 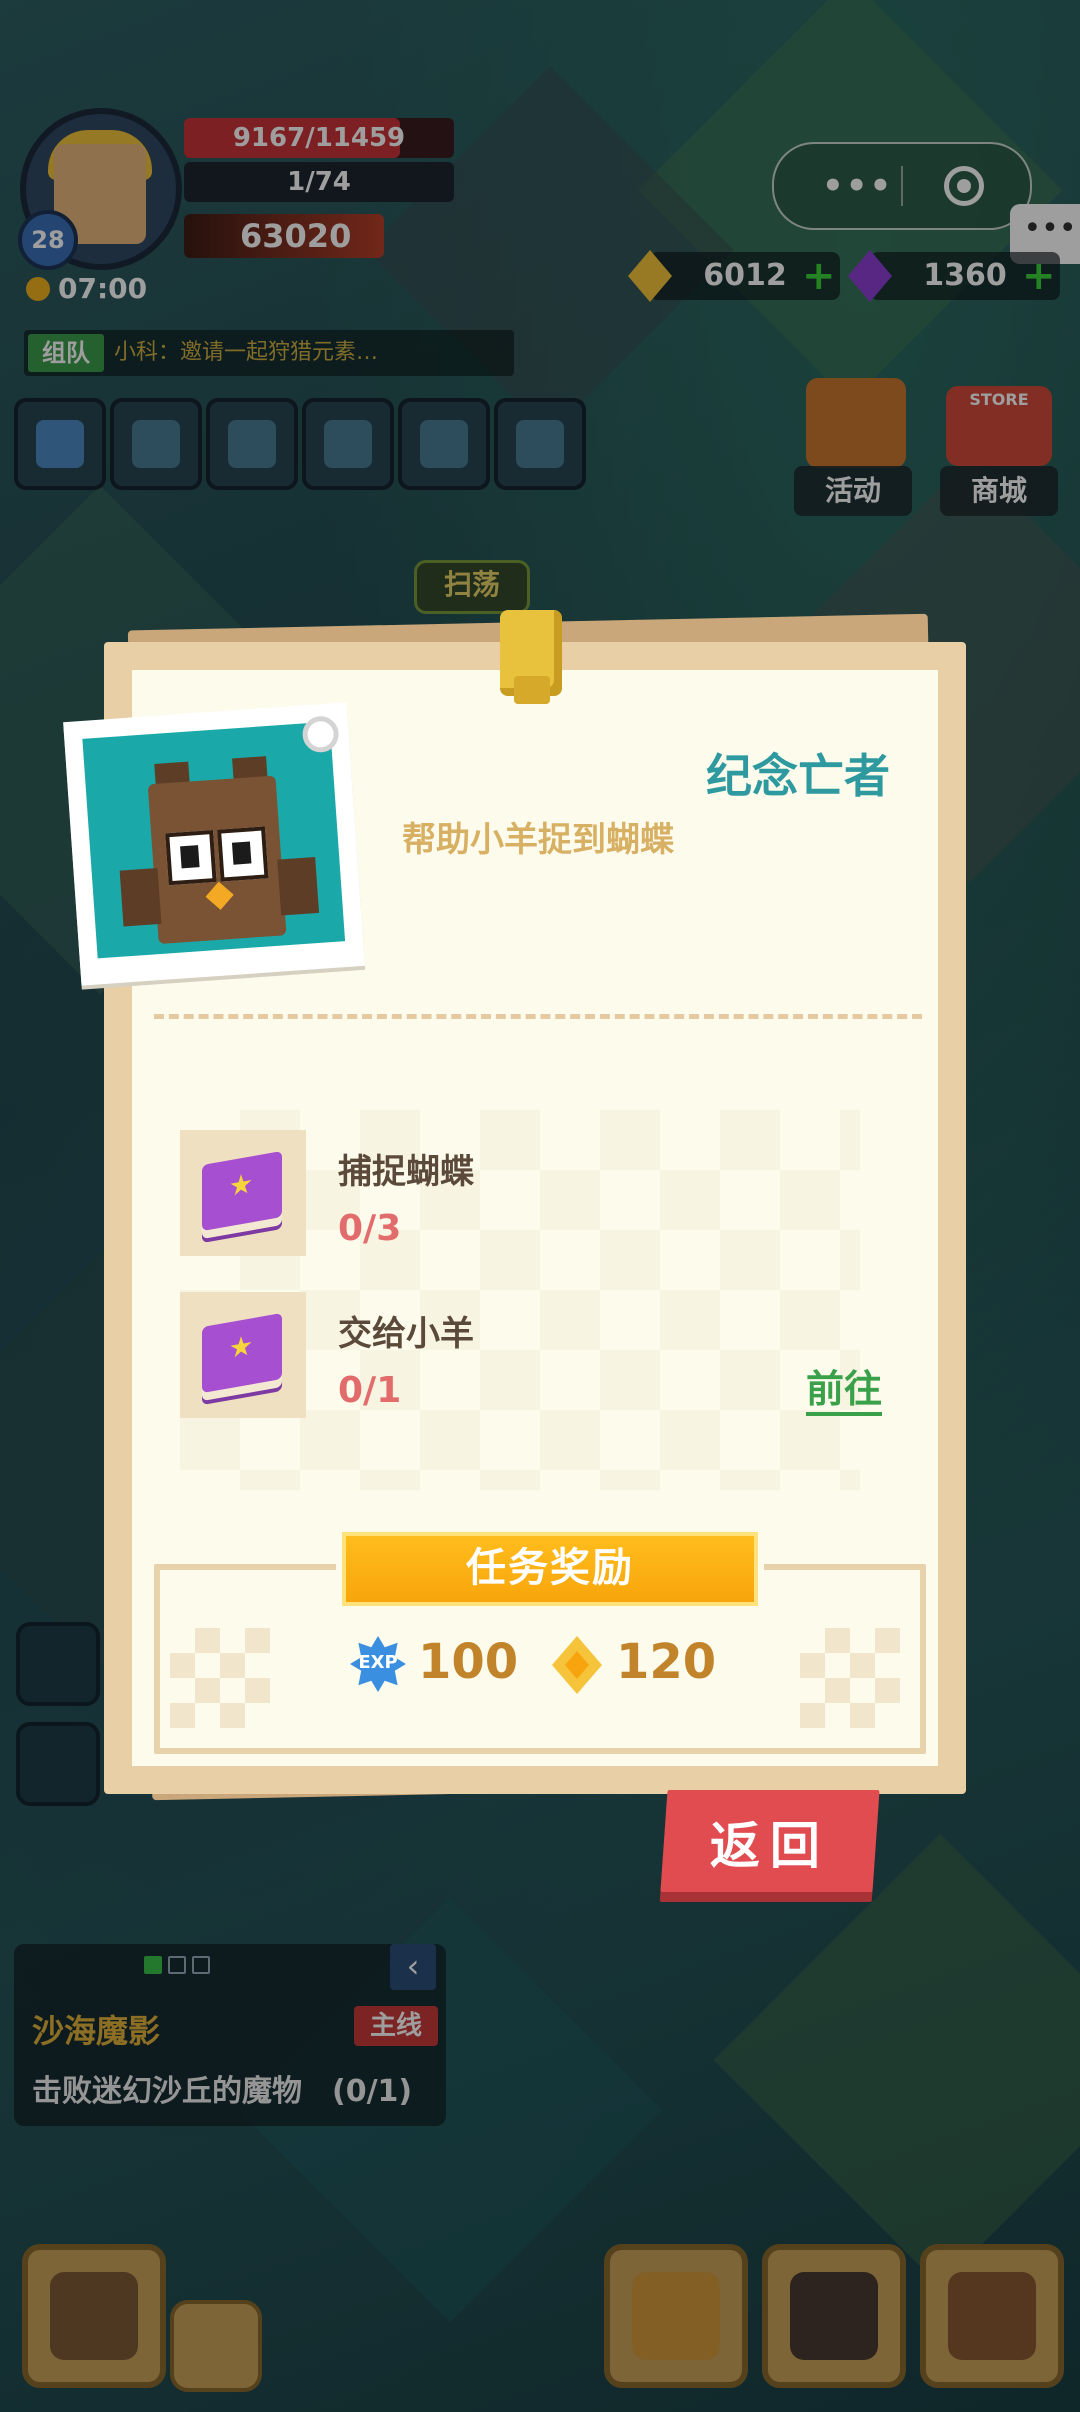 What do you see at coordinates (468, 1662) in the screenshot?
I see `exp-reward-value: 100` at bounding box center [468, 1662].